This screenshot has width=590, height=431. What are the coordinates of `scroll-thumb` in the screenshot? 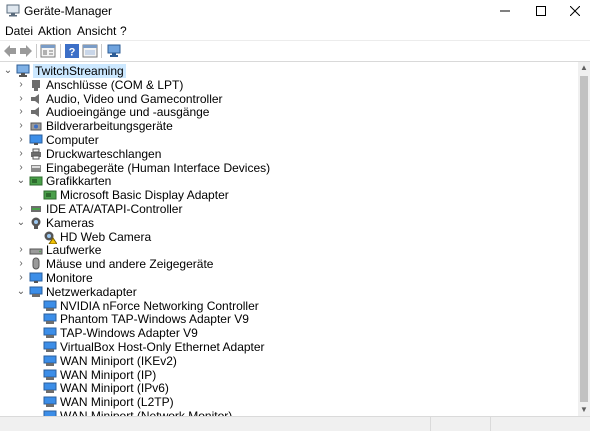 It's located at (584, 239).